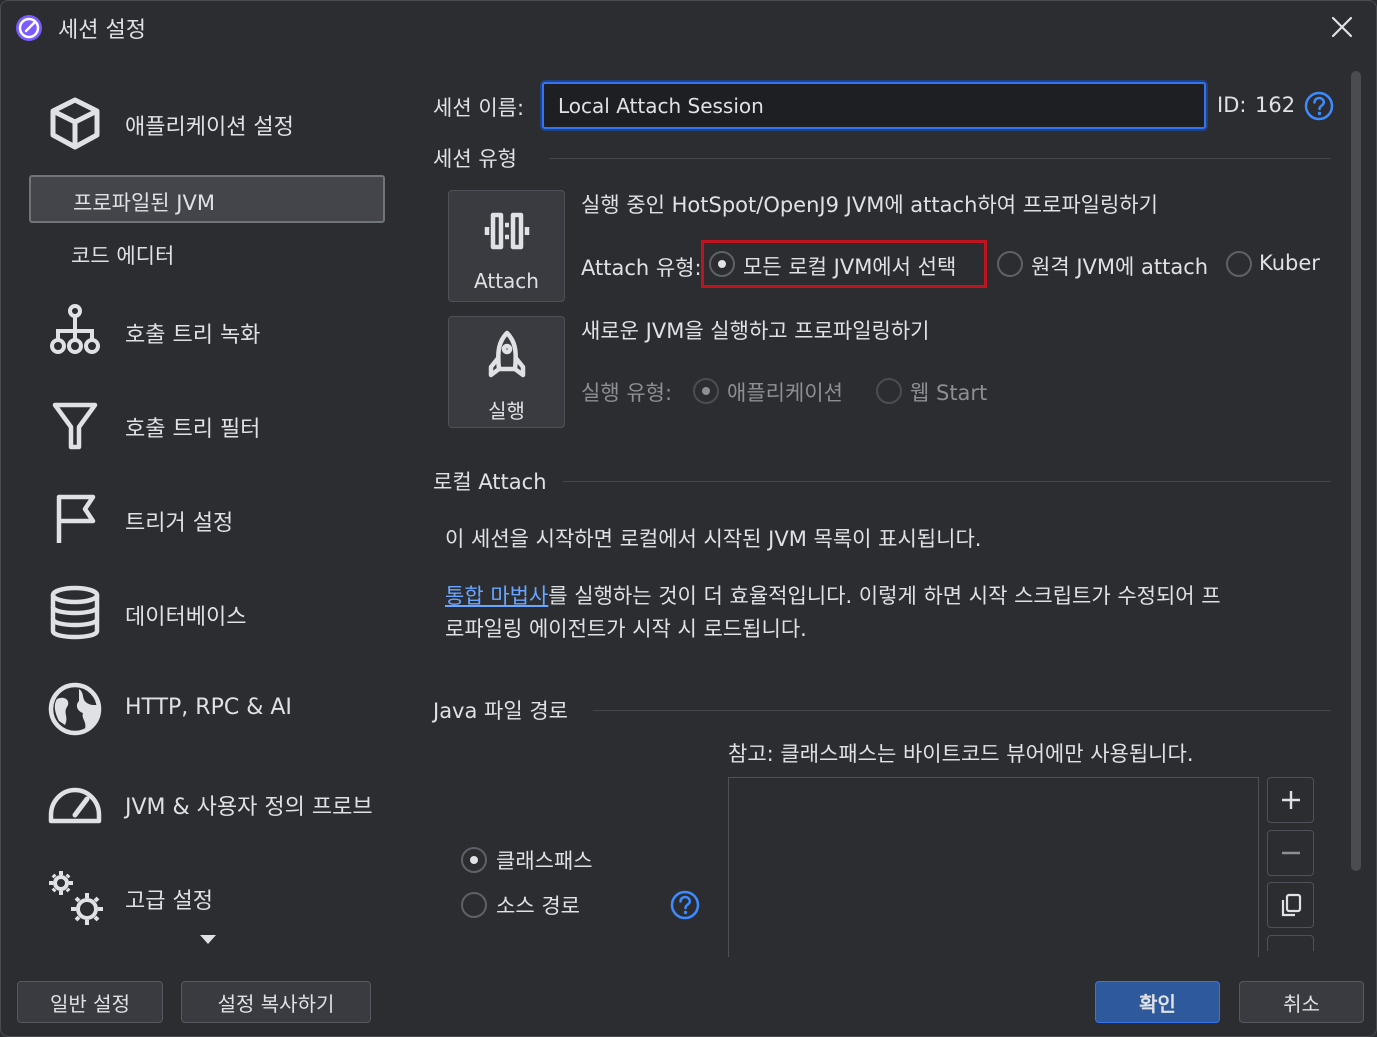 The height and width of the screenshot is (1037, 1377). I want to click on launch-type-label: 실행, so click(506, 411).